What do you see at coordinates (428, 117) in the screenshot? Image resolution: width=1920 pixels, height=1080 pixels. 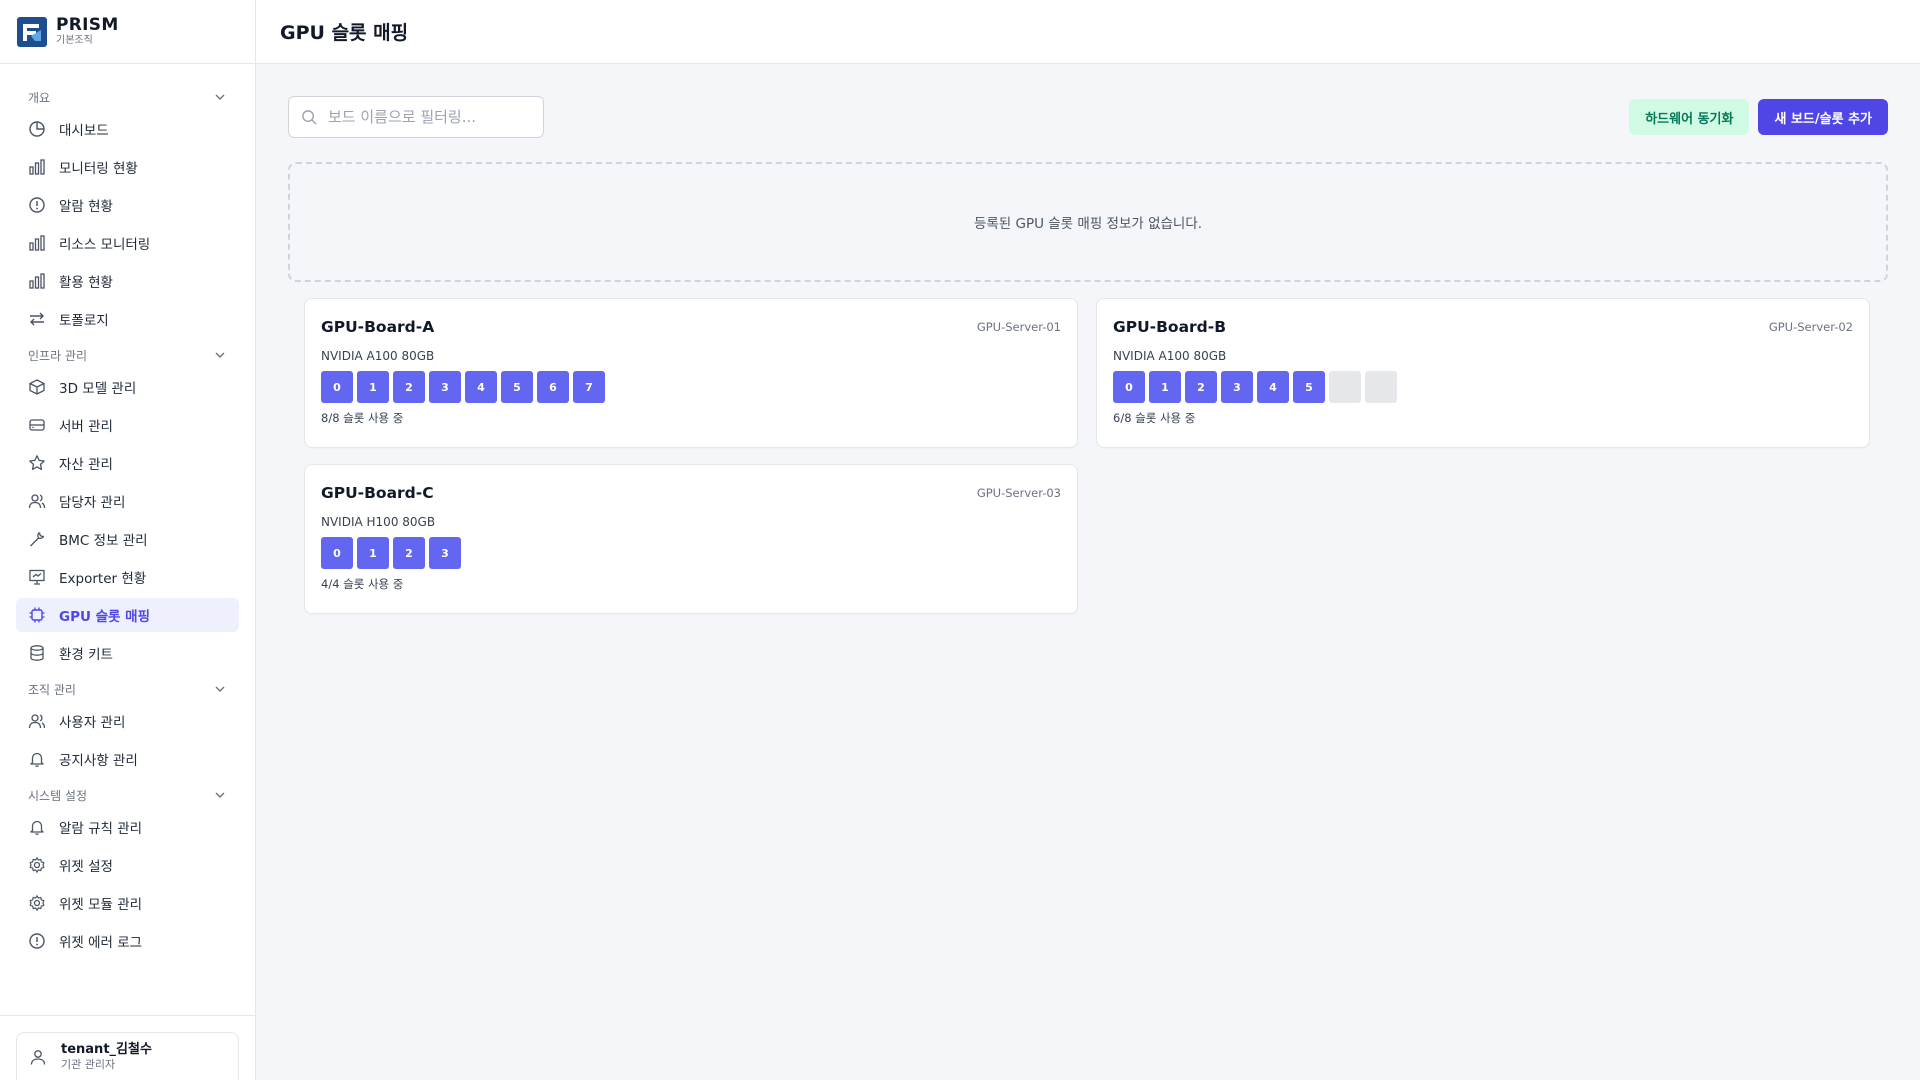 I see `board-filter-input` at bounding box center [428, 117].